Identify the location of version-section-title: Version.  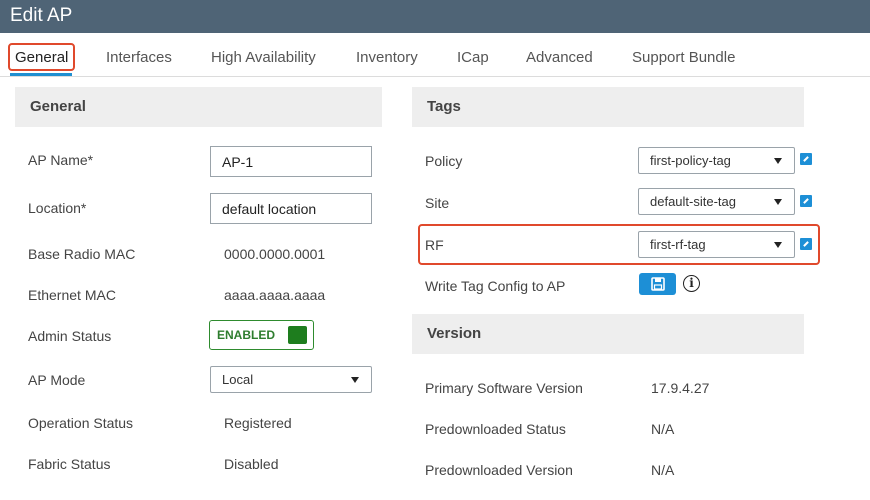
(454, 333).